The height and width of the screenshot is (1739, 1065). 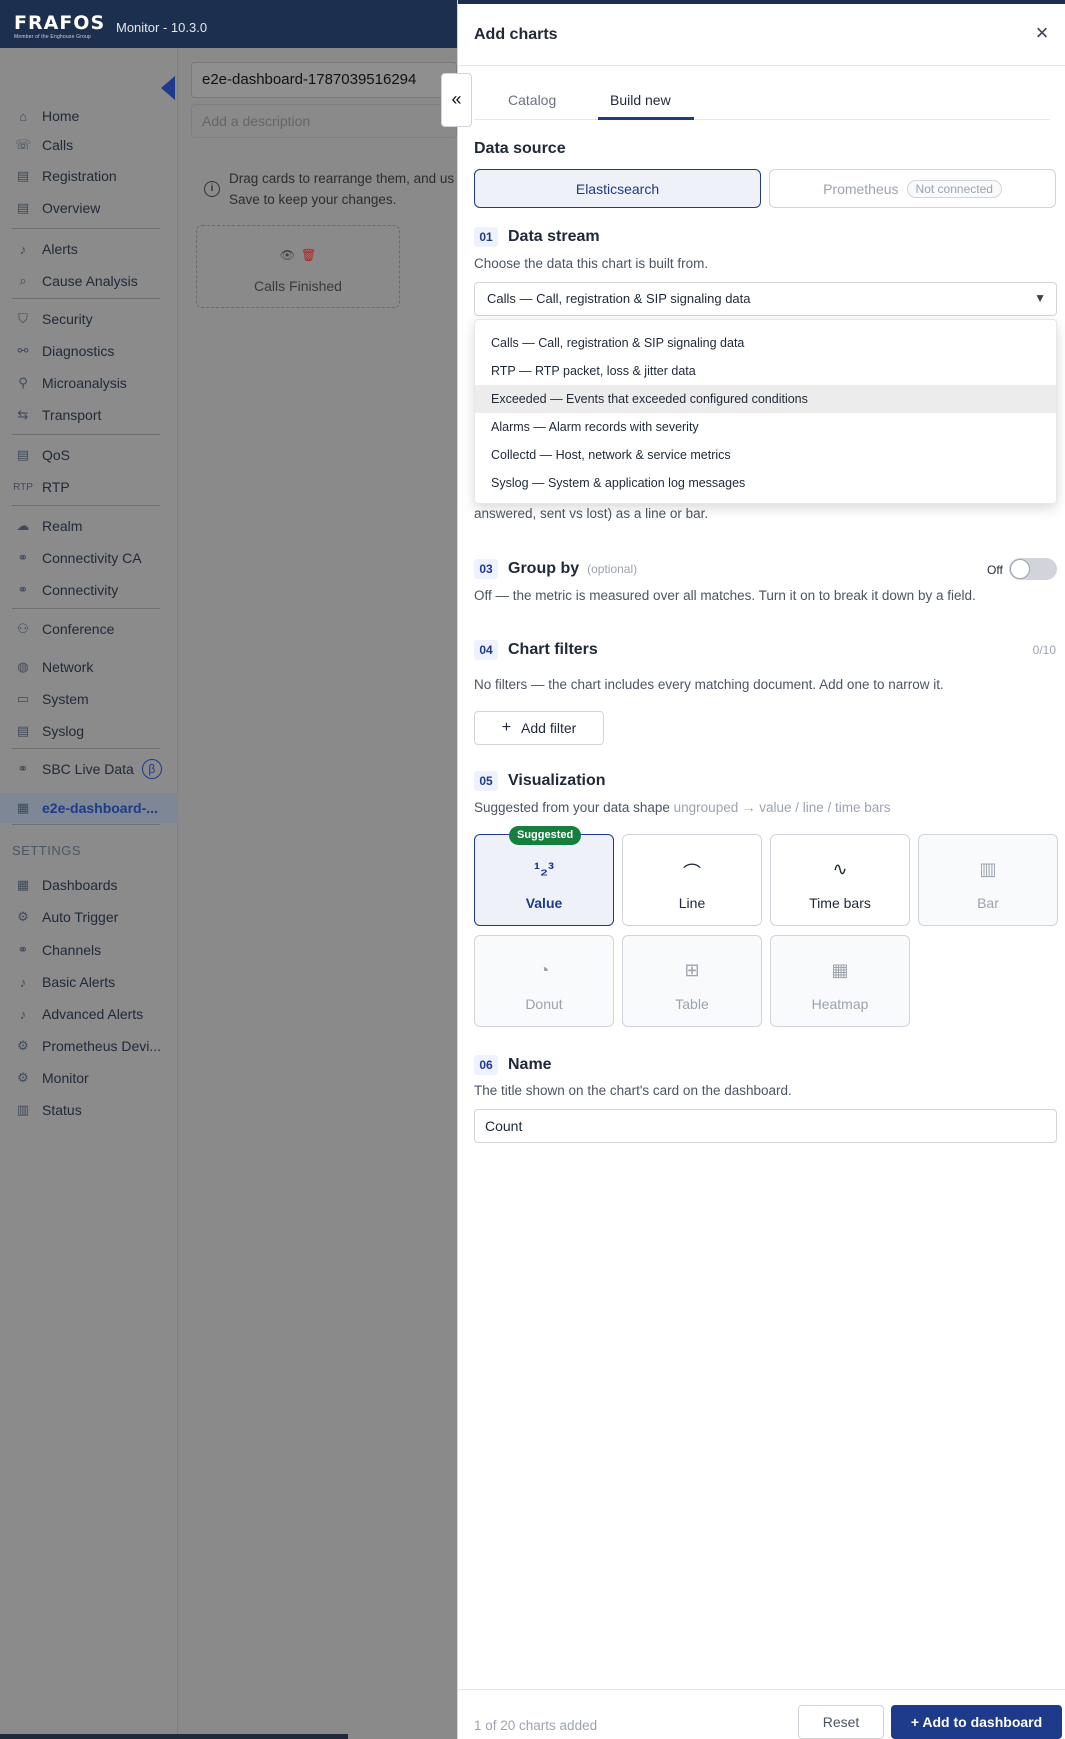 I want to click on registration-icon: ▤, so click(x=23, y=175).